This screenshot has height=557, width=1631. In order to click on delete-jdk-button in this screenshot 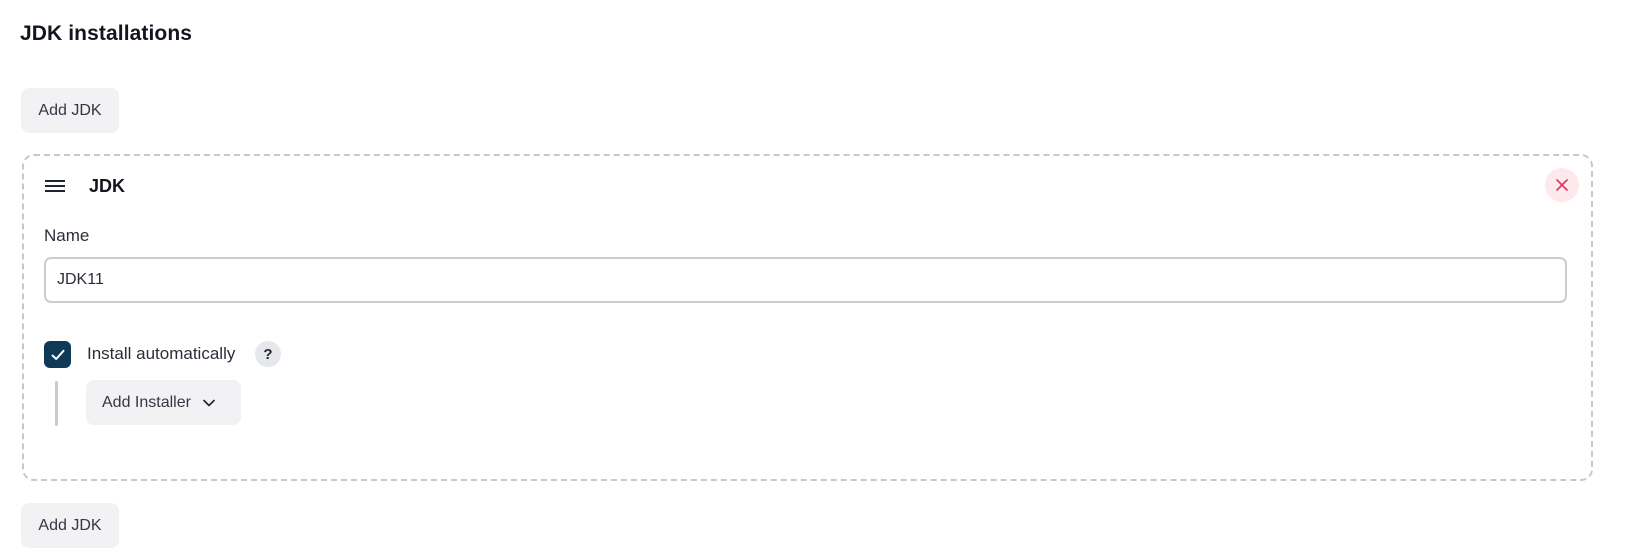, I will do `click(1562, 185)`.